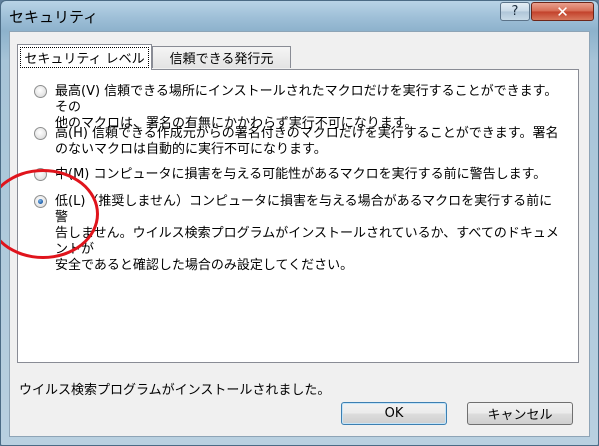 The width and height of the screenshot is (599, 446). What do you see at coordinates (299, 16) in the screenshot?
I see `title-bar: セキュリティ ? ✕` at bounding box center [299, 16].